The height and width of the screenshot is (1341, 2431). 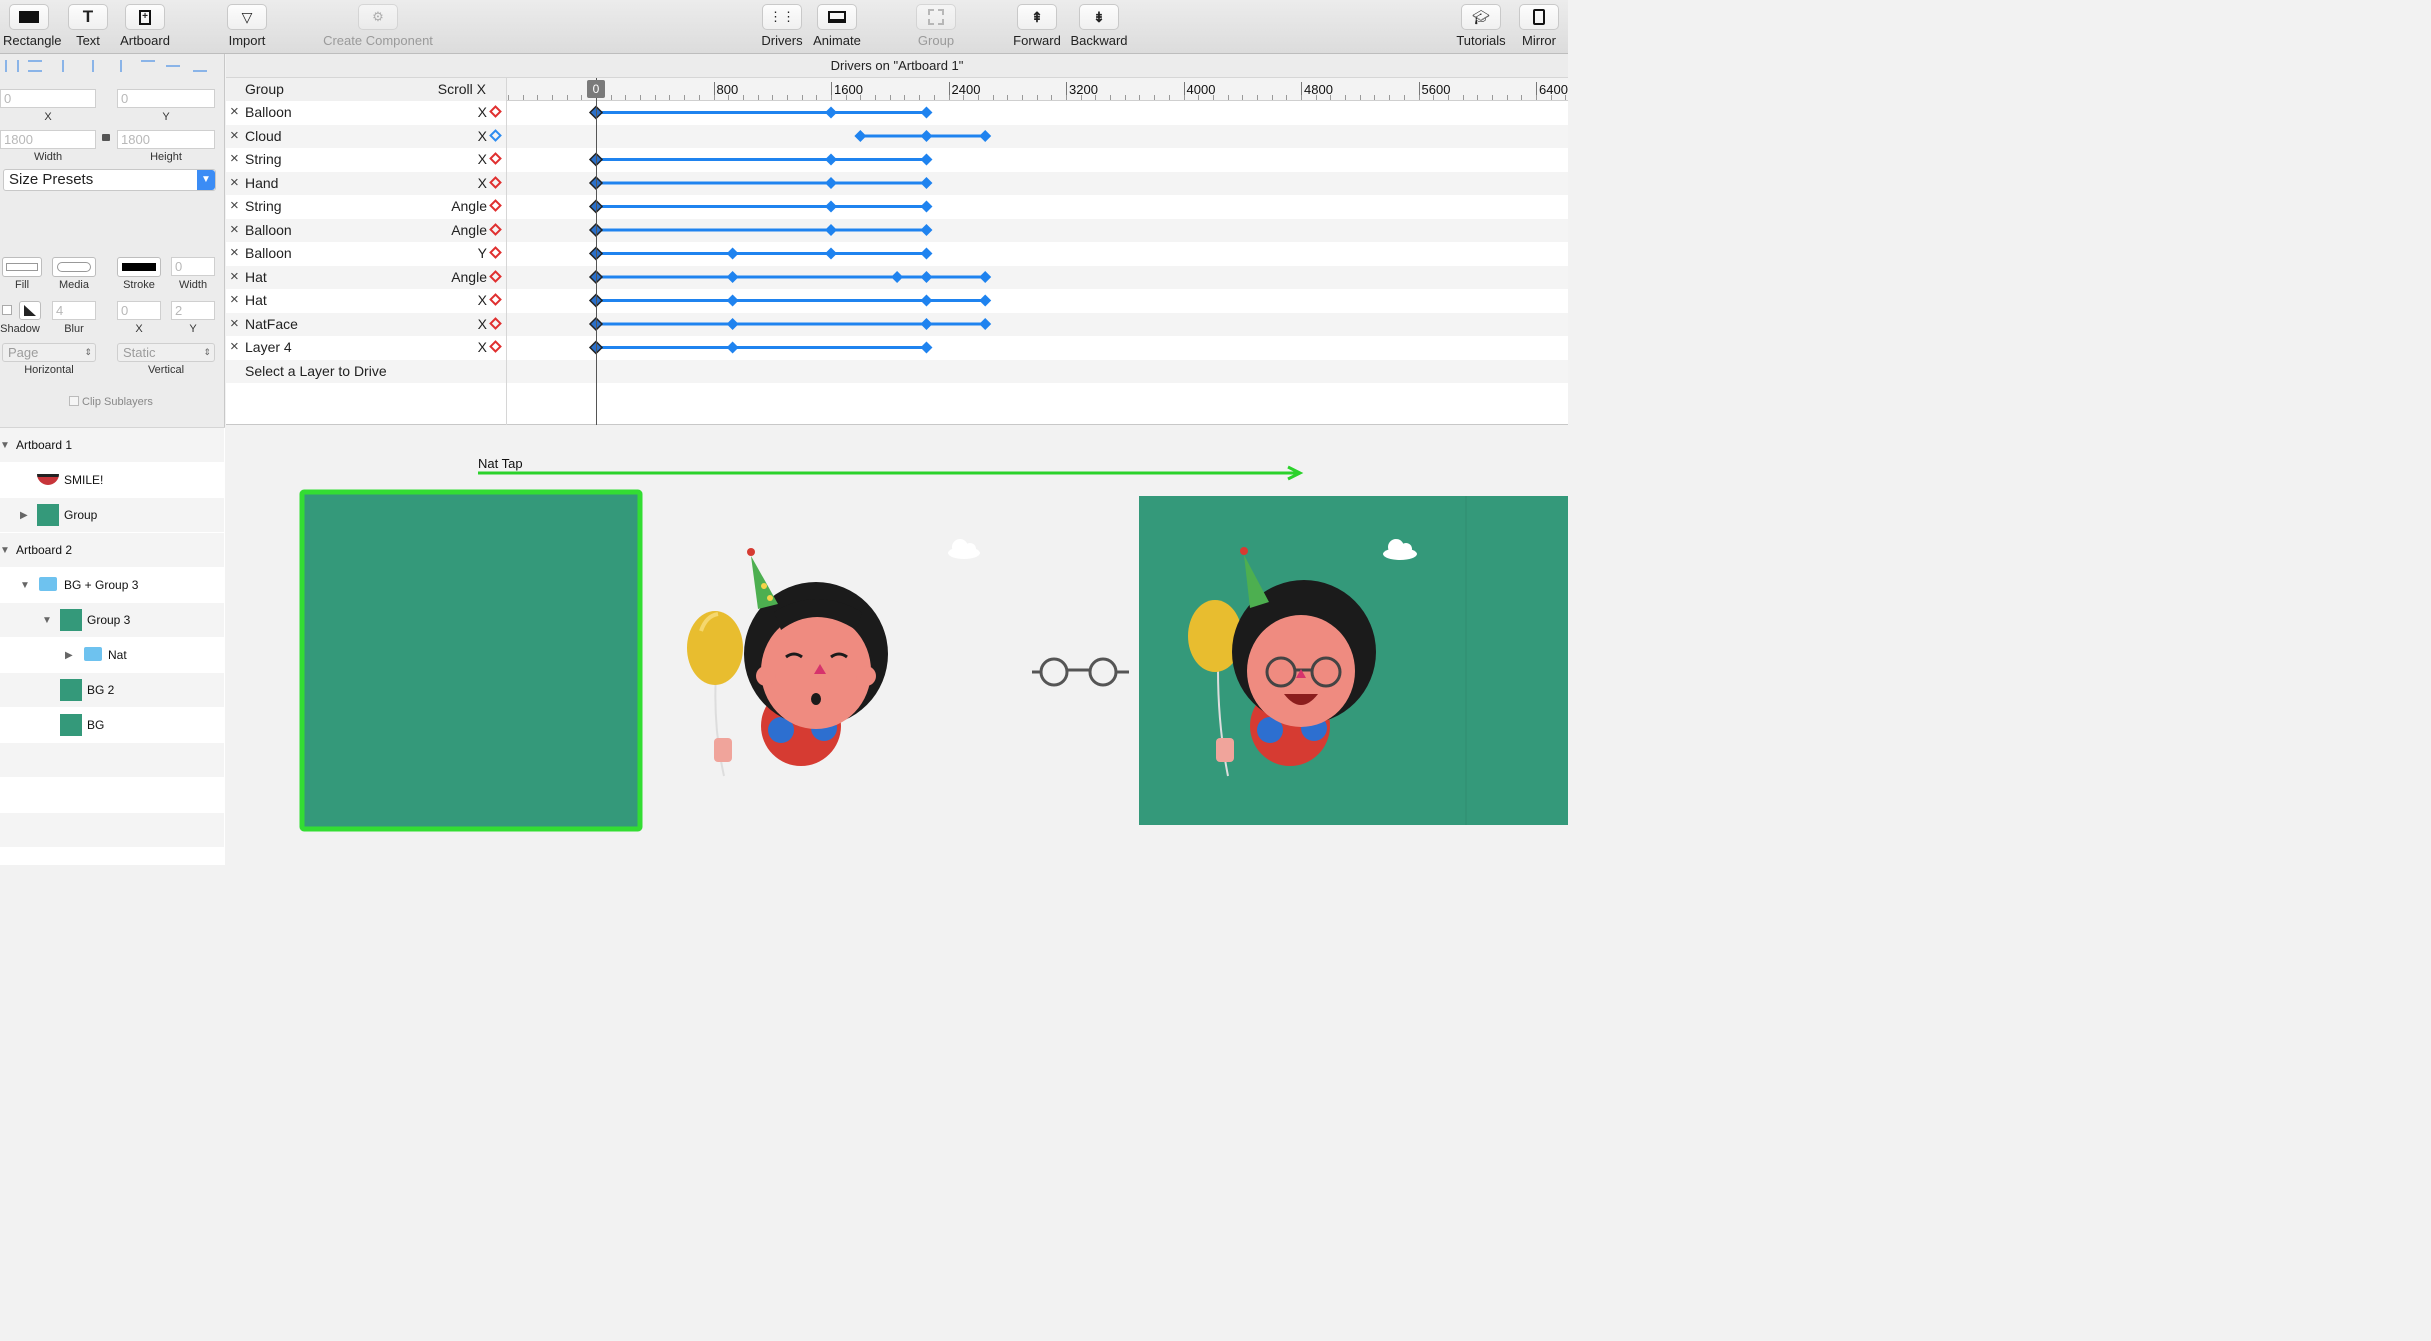 I want to click on create-component-button: ⚙ Create Component, so click(x=378, y=26).